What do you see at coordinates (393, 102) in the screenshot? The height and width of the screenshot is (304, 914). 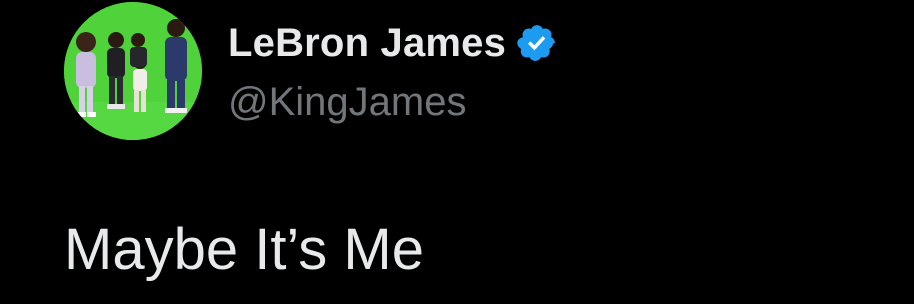 I see `user-handle: @KingJames` at bounding box center [393, 102].